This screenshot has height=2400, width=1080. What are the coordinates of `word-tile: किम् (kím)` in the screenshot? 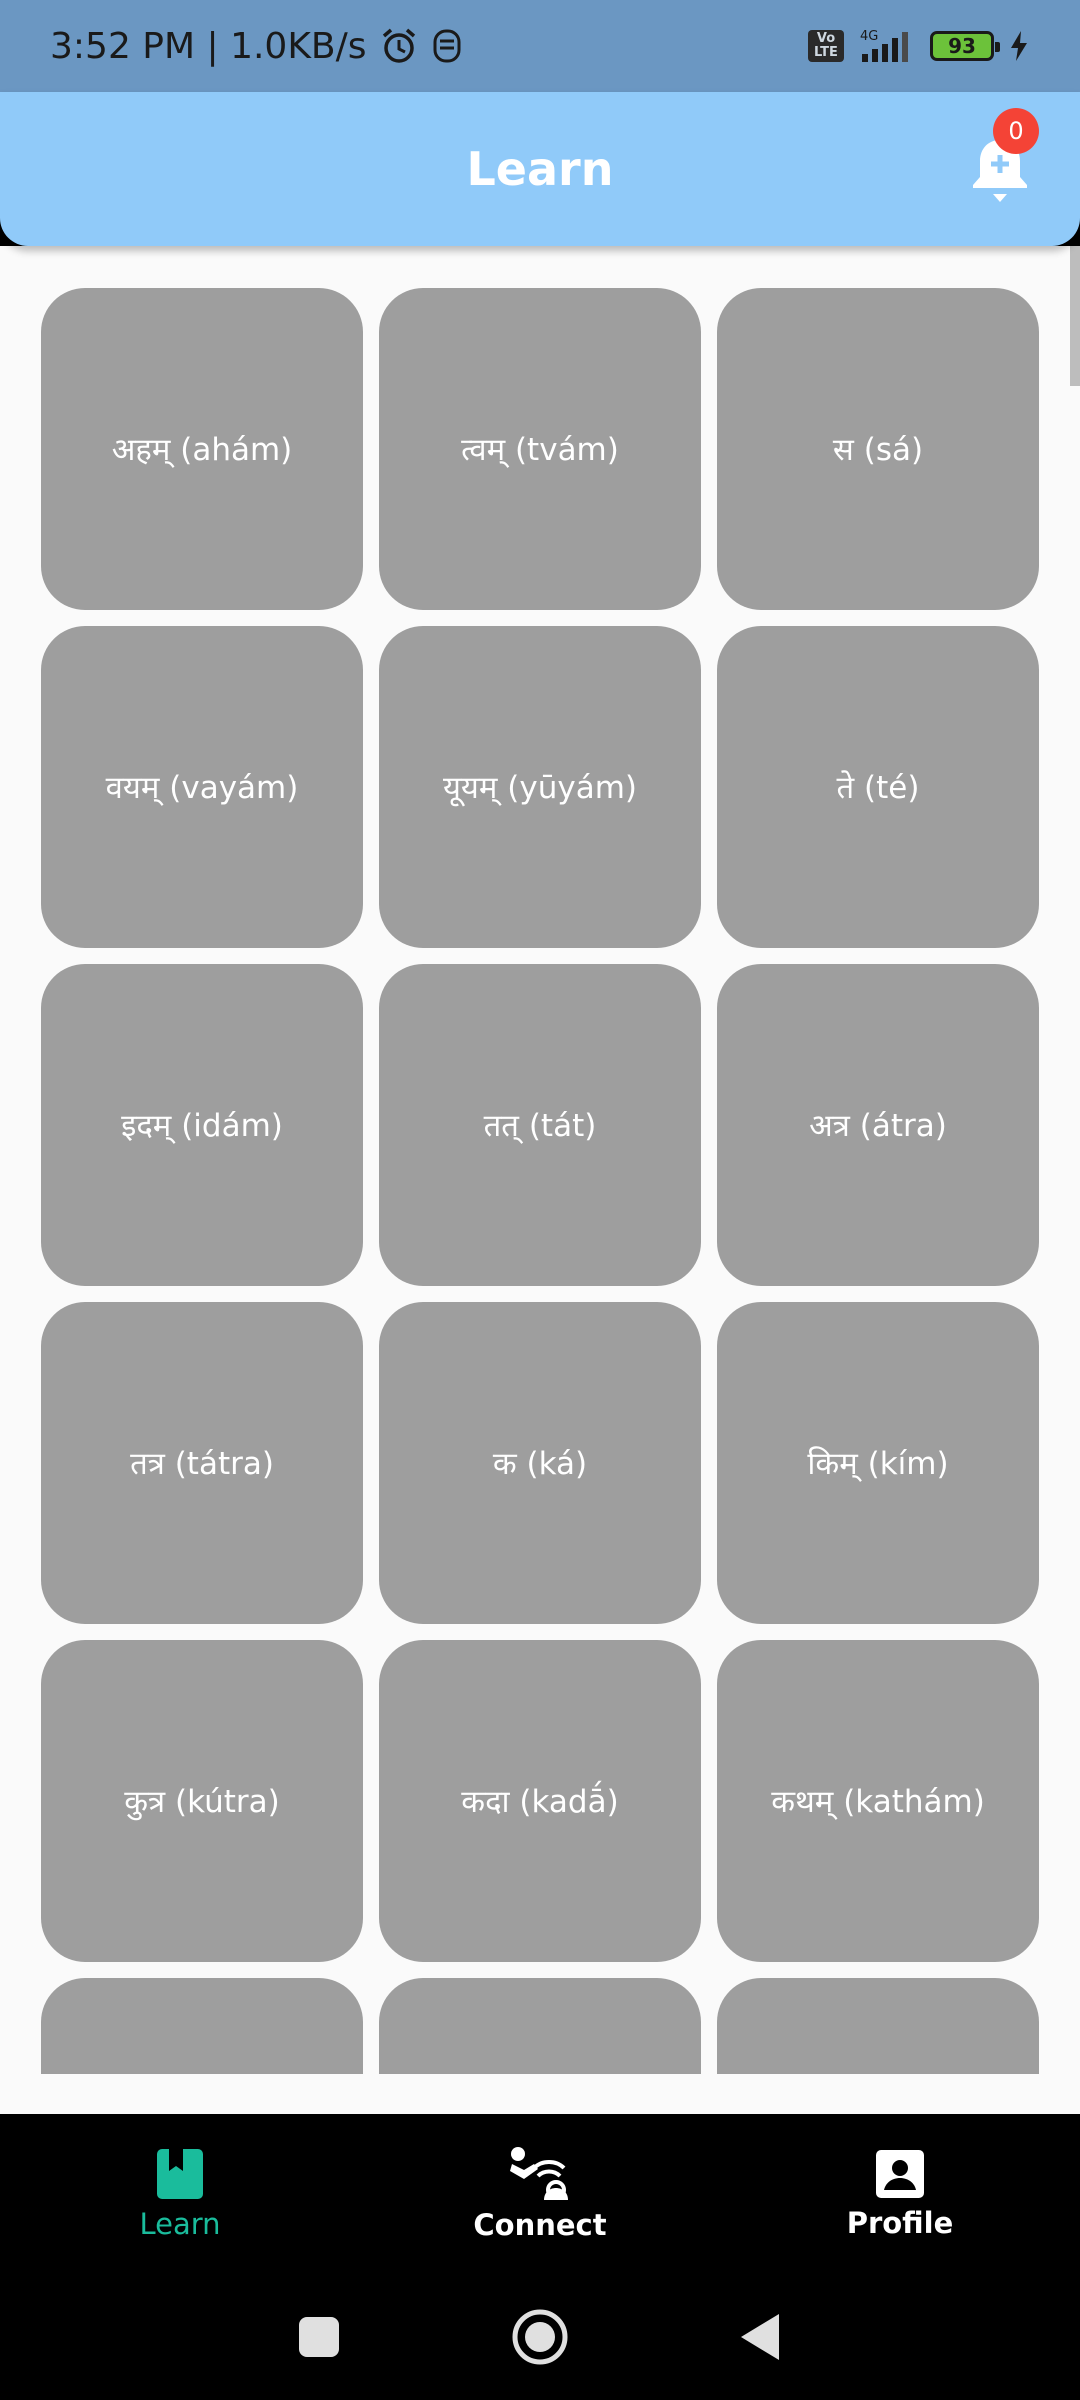 It's located at (878, 1463).